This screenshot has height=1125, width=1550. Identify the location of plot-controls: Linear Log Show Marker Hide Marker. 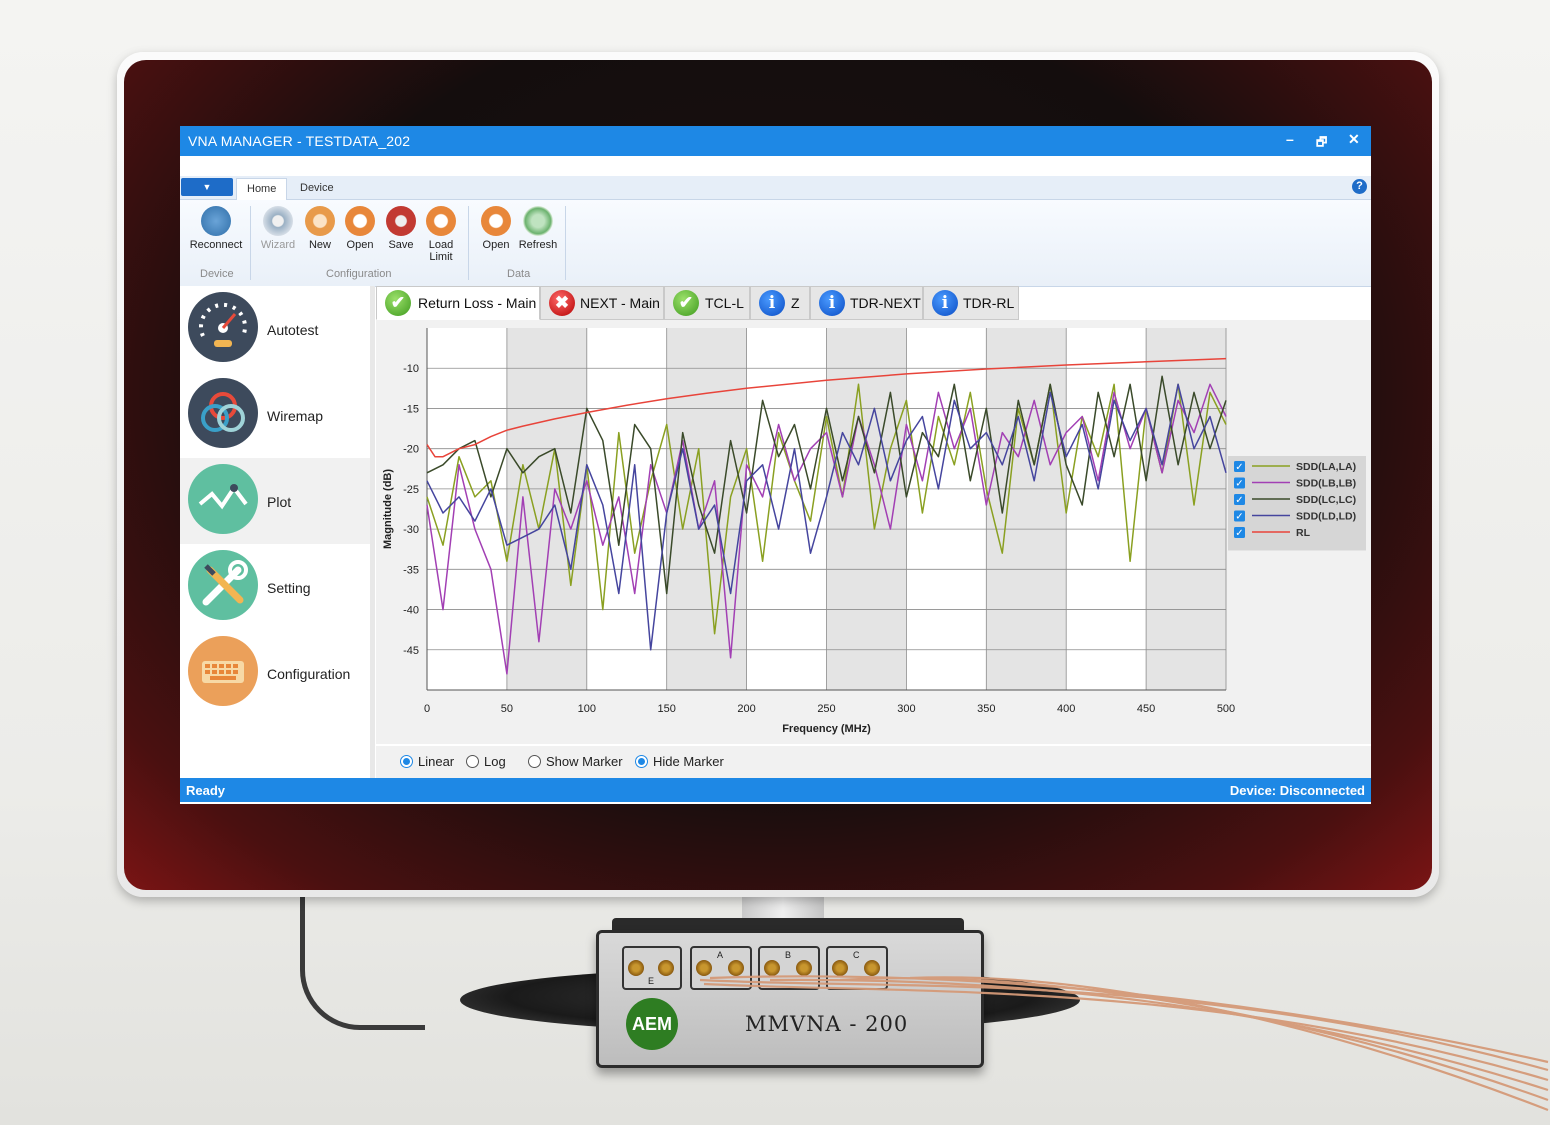
(873, 762).